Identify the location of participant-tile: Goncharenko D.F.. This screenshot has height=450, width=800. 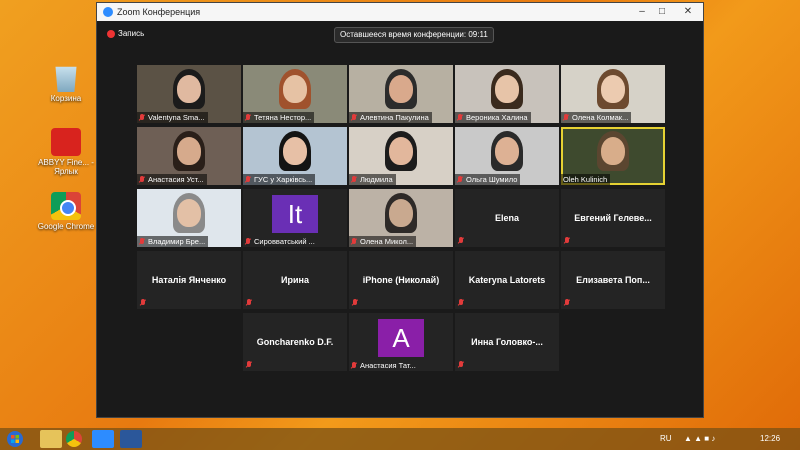
(295, 342).